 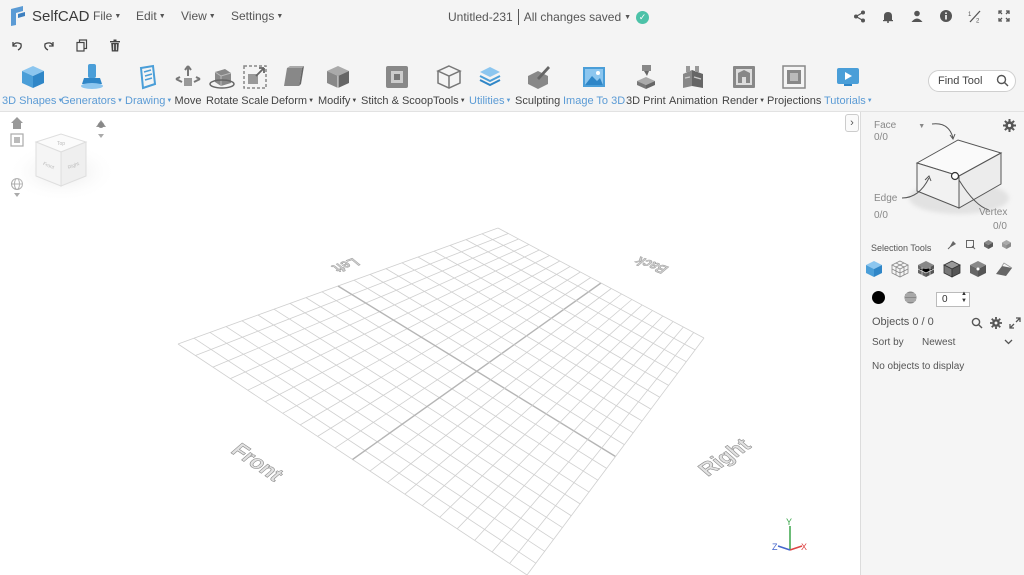 I want to click on selection-tool-small-icons, so click(x=979, y=246).